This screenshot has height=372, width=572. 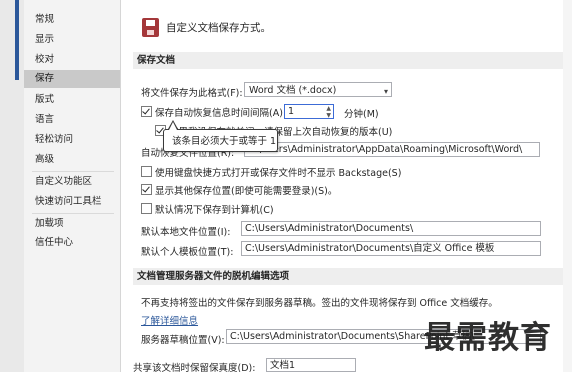 What do you see at coordinates (194, 367) in the screenshot?
I see `preserve-fidelity-label: 共享该文档时保留保真度(D):` at bounding box center [194, 367].